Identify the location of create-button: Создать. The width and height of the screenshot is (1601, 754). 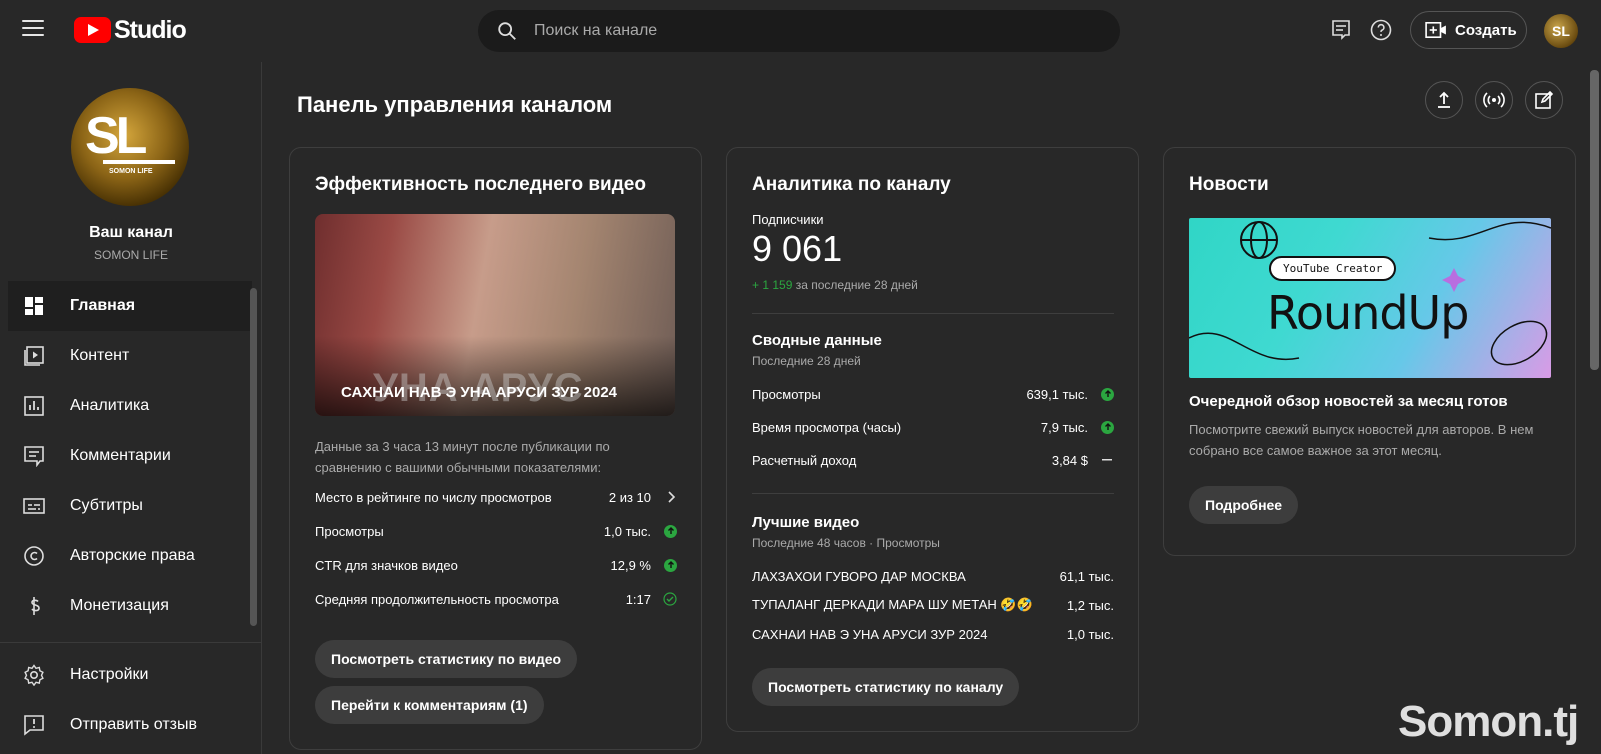
(1468, 30).